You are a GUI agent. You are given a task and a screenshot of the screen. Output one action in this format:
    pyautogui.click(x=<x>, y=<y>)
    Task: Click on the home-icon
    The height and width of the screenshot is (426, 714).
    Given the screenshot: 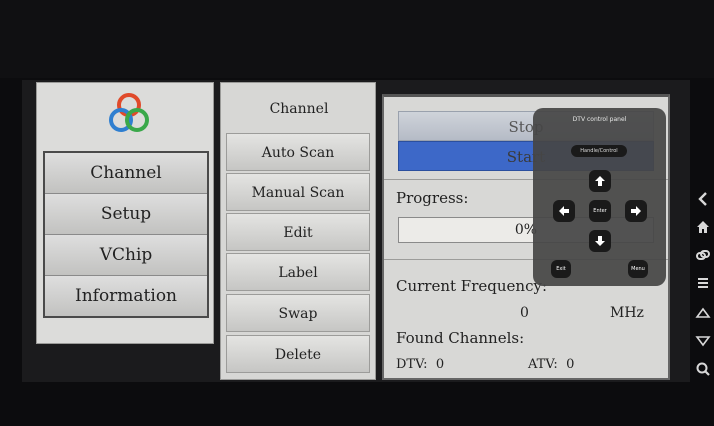 What is the action you would take?
    pyautogui.click(x=703, y=227)
    